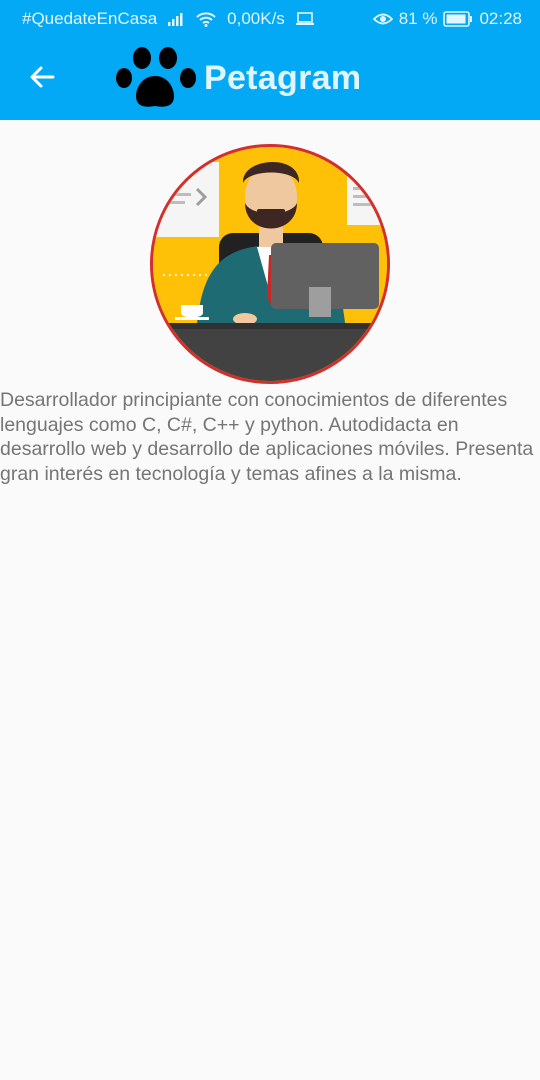  I want to click on app-title: Petagram, so click(283, 78).